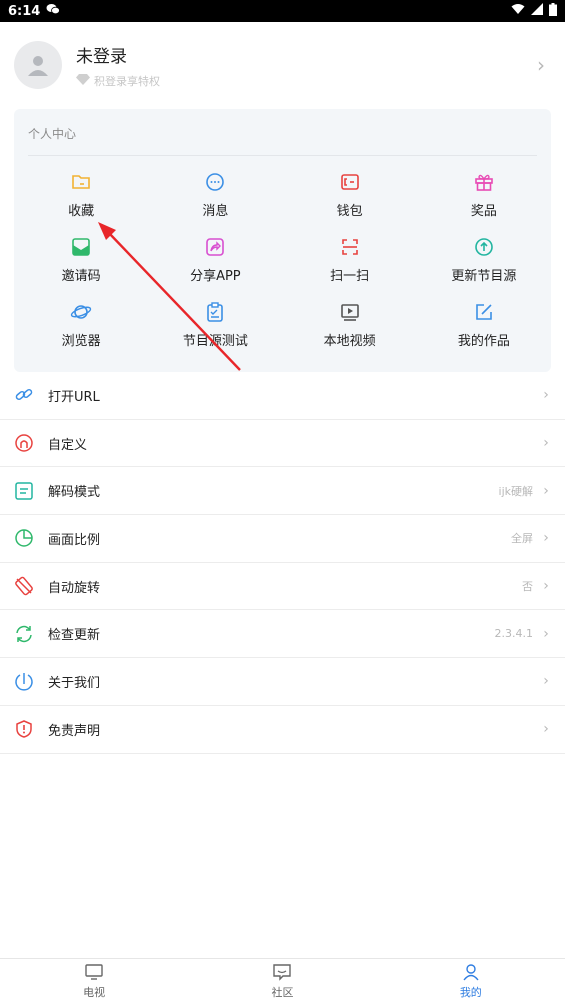 Image resolution: width=565 pixels, height=1004 pixels. Describe the element at coordinates (81, 182) in the screenshot. I see `folder-icon` at that location.